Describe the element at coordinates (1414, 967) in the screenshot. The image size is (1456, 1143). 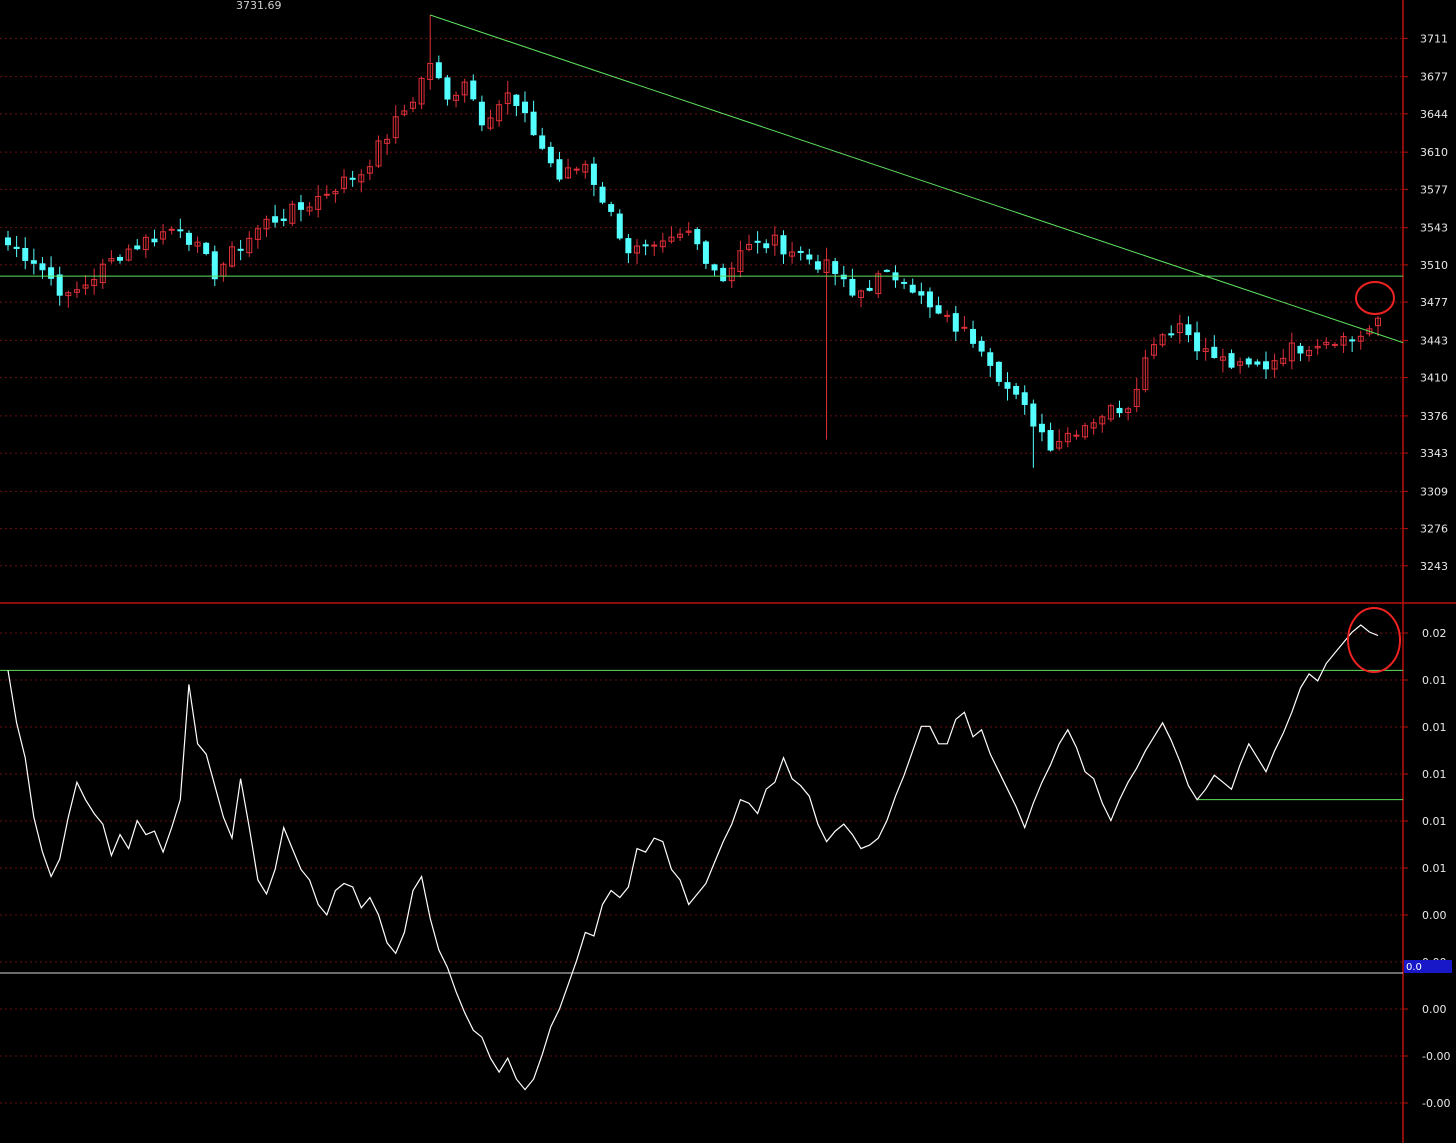
I see `value-marker-text: 0.0` at that location.